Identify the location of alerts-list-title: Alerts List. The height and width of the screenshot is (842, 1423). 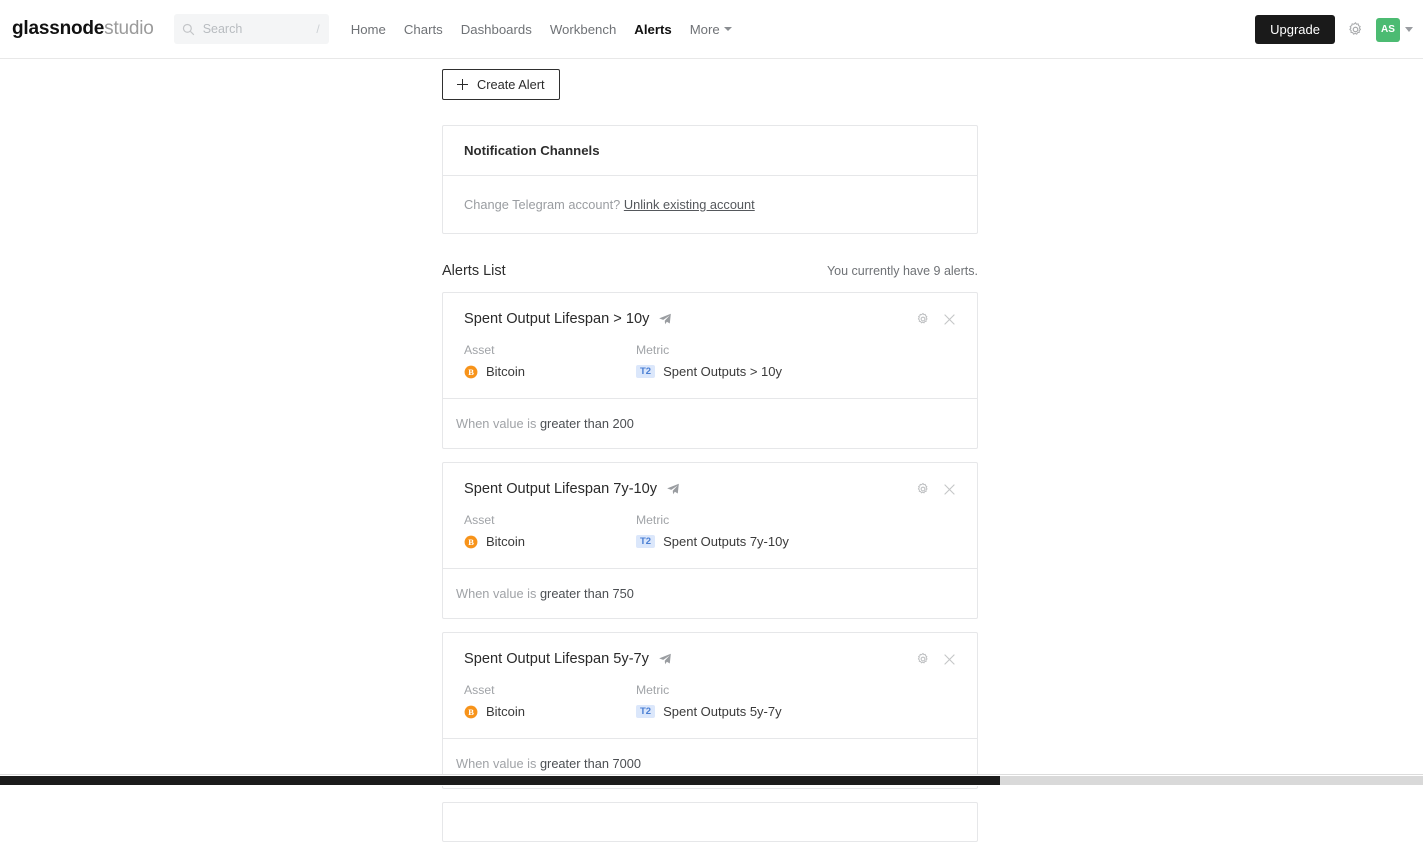
(474, 271).